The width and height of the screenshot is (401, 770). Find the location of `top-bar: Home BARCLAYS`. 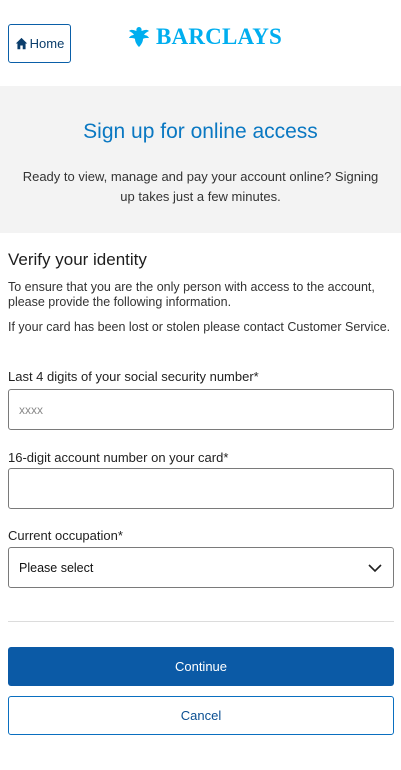

top-bar: Home BARCLAYS is located at coordinates (200, 43).